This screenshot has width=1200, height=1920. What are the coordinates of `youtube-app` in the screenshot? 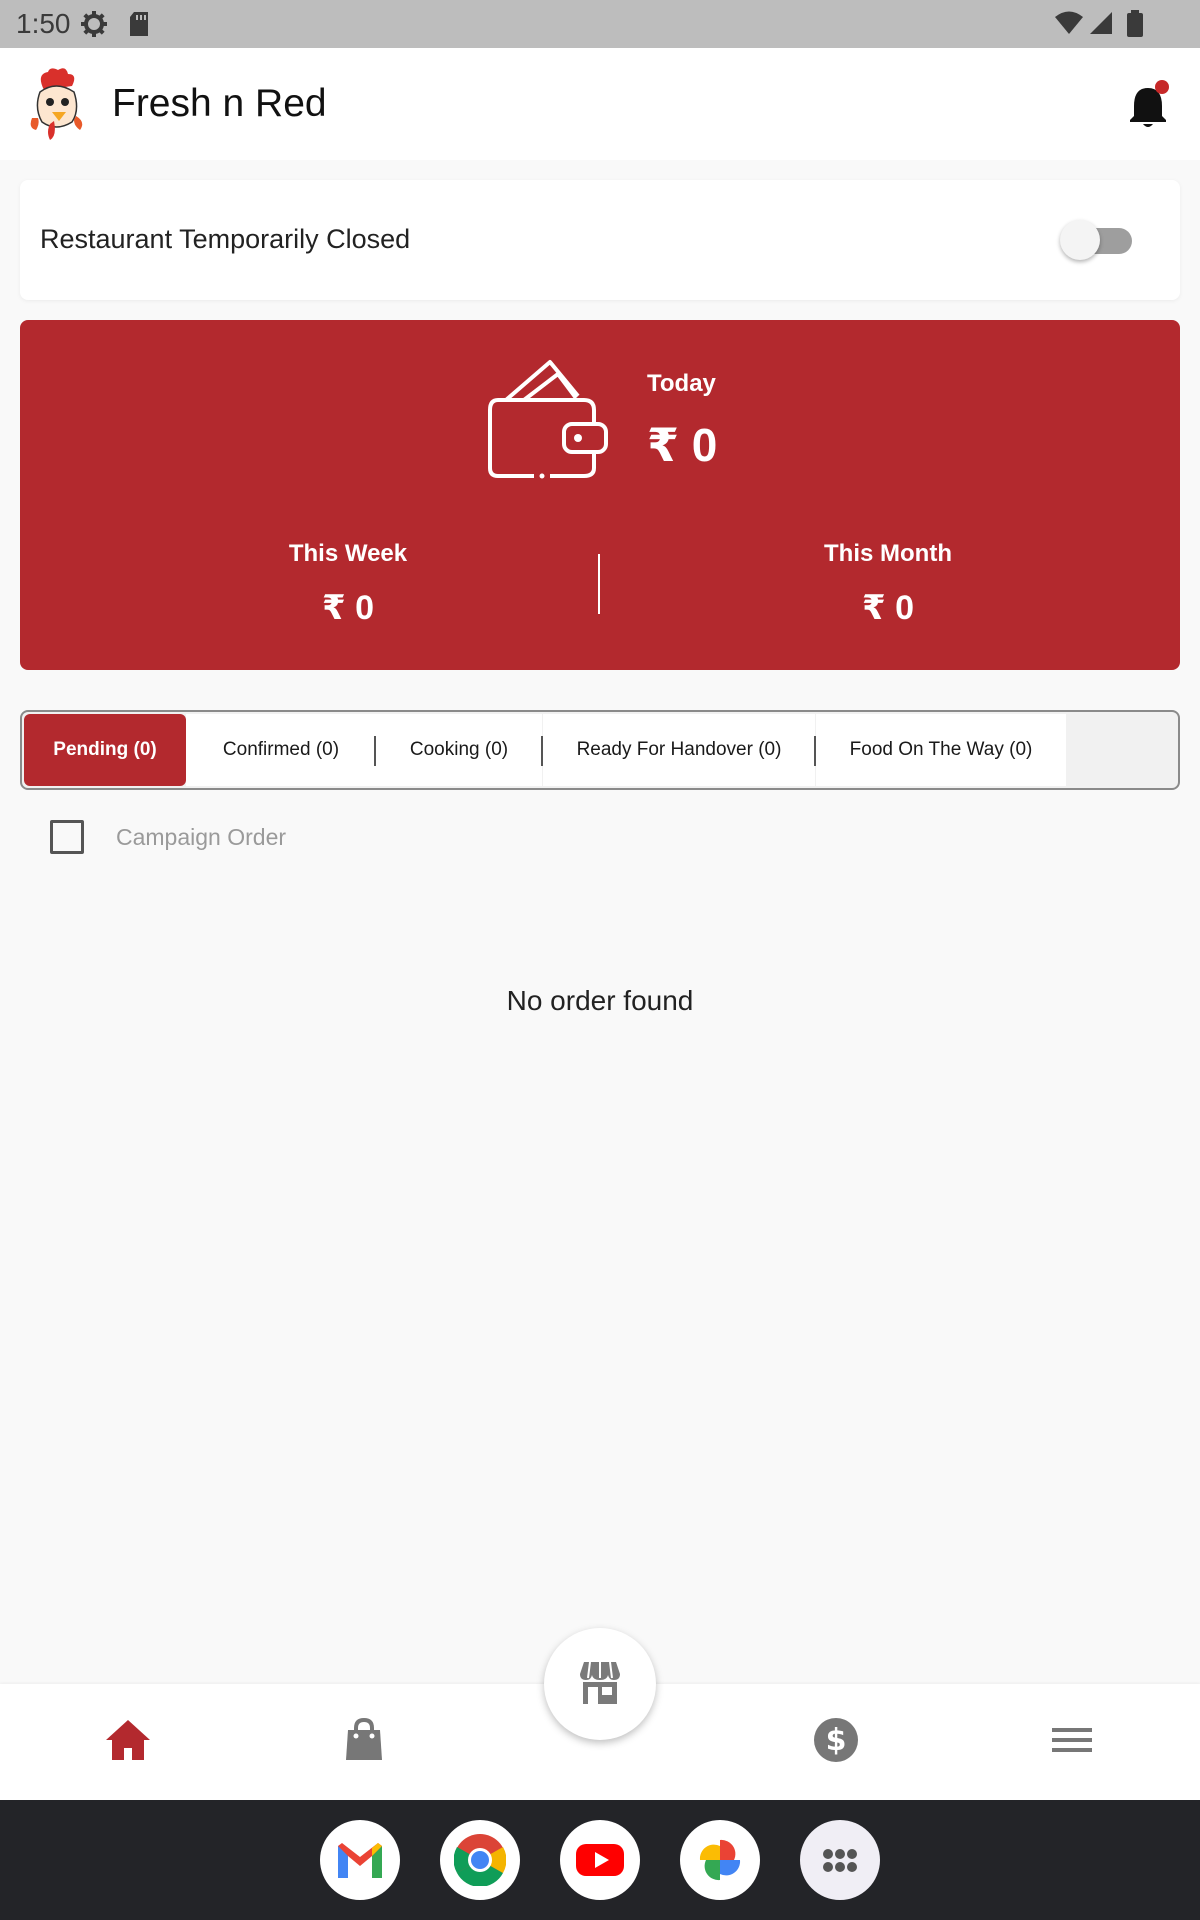 It's located at (600, 1860).